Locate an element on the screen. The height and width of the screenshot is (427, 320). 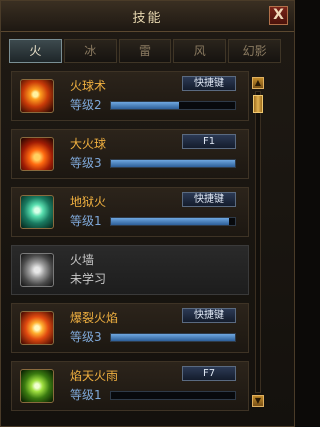
skill-name: 地狱火 is located at coordinates (88, 202).